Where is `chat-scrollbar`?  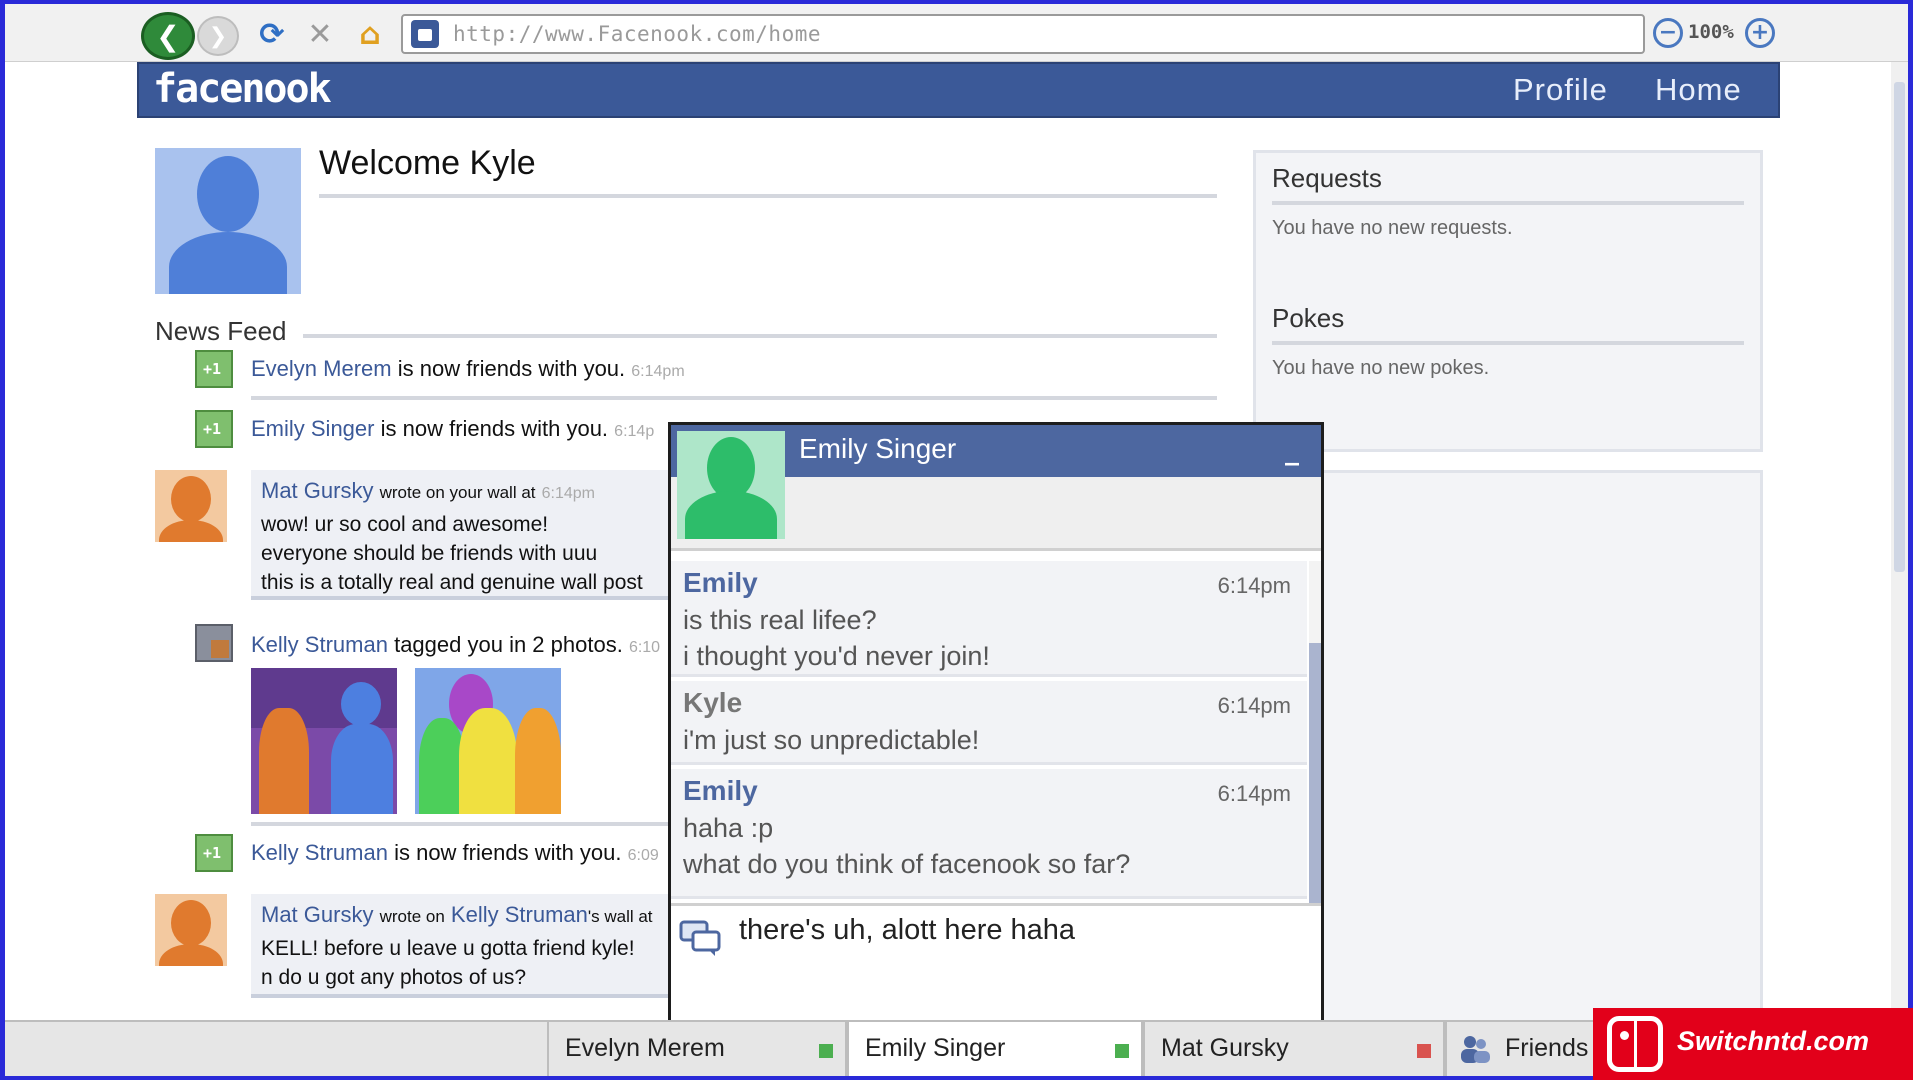 chat-scrollbar is located at coordinates (1315, 732).